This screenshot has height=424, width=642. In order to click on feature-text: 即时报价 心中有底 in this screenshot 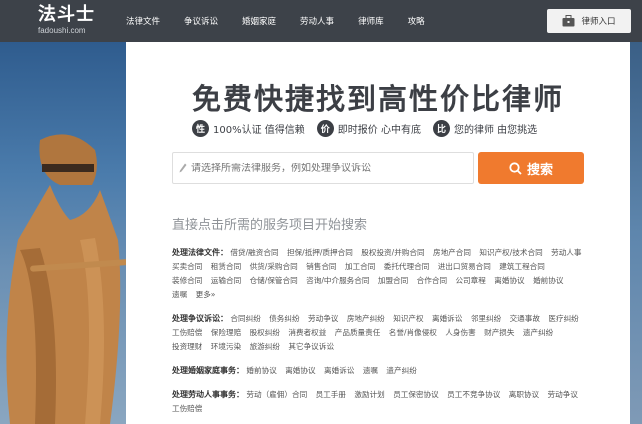, I will do `click(379, 130)`.